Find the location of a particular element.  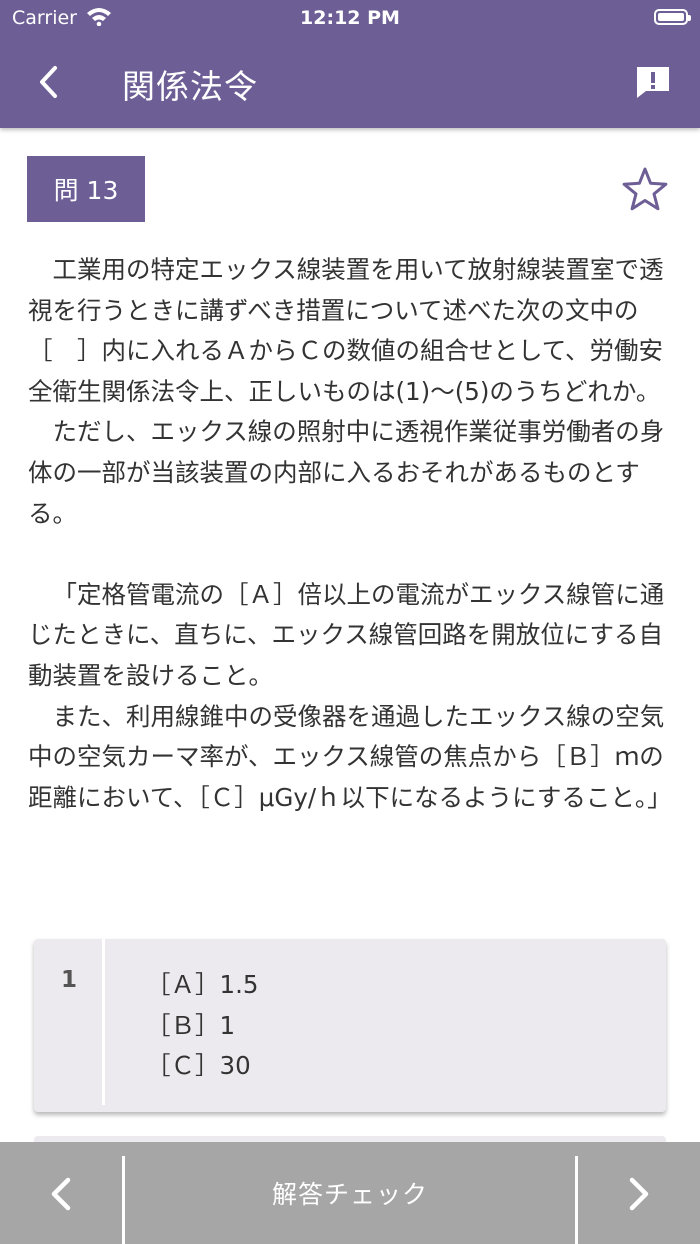

favorite-button is located at coordinates (645, 189).